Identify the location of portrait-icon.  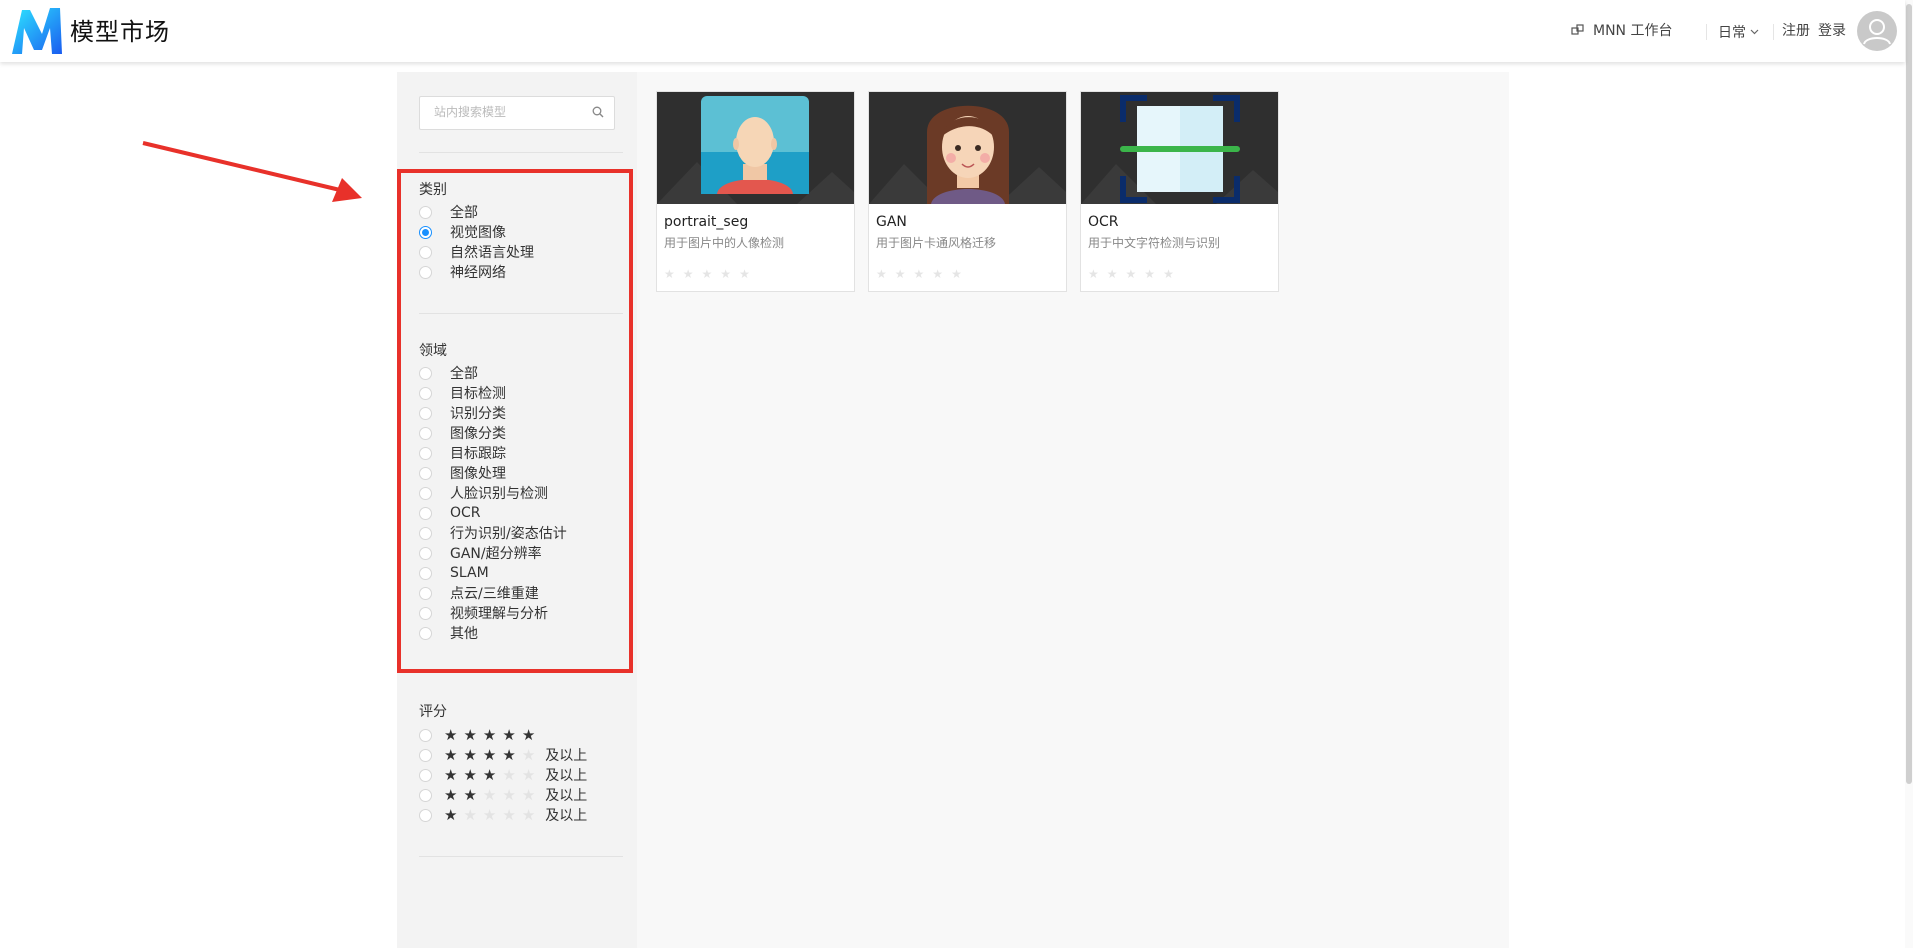
(755, 148).